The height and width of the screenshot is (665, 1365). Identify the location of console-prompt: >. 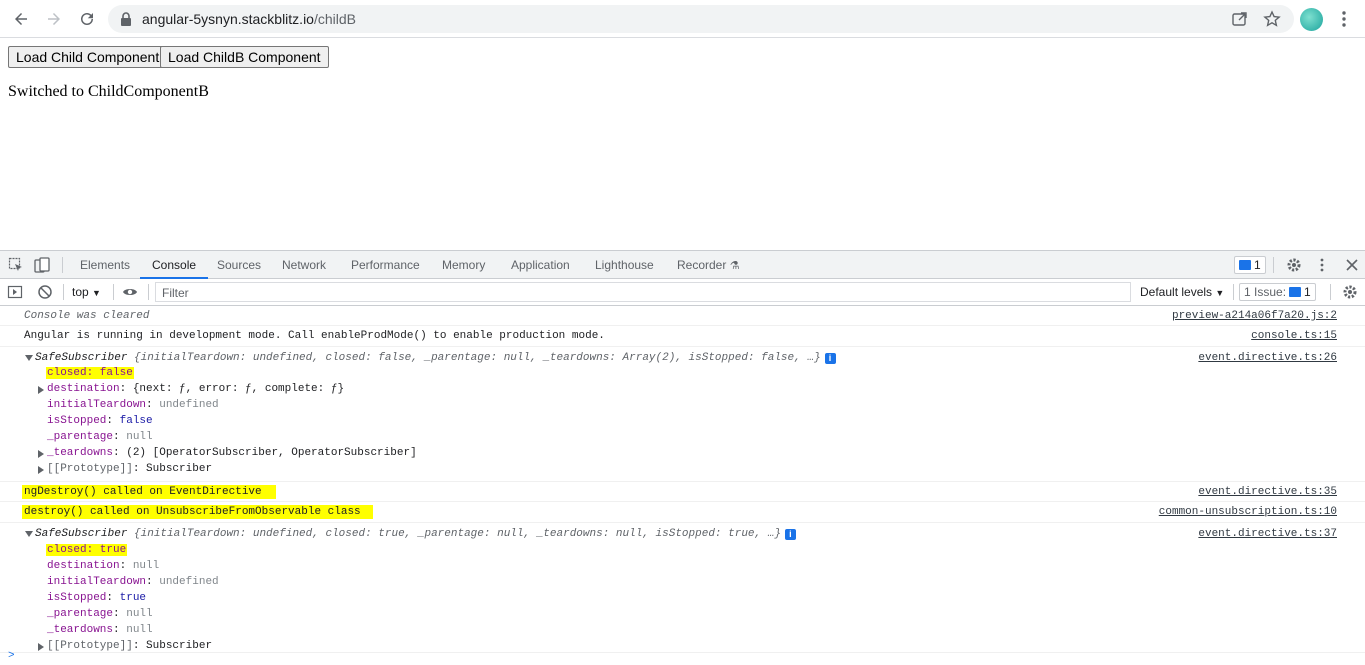
(11, 656).